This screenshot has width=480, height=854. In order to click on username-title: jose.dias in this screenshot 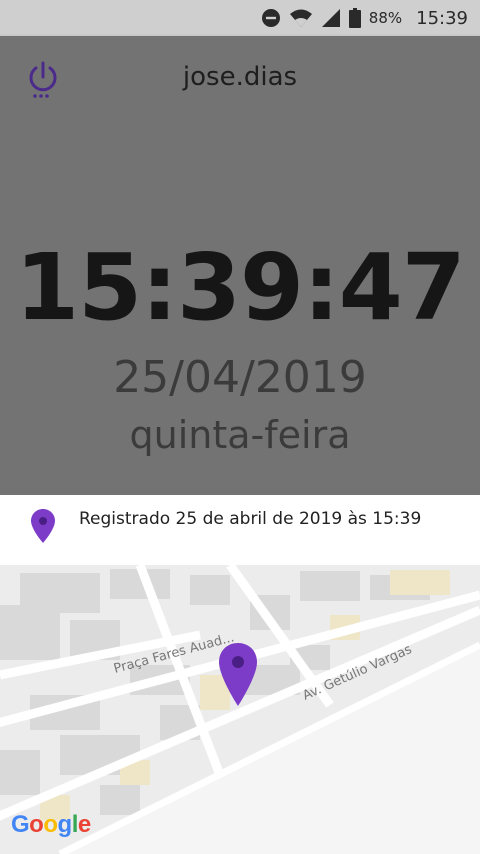, I will do `click(240, 77)`.